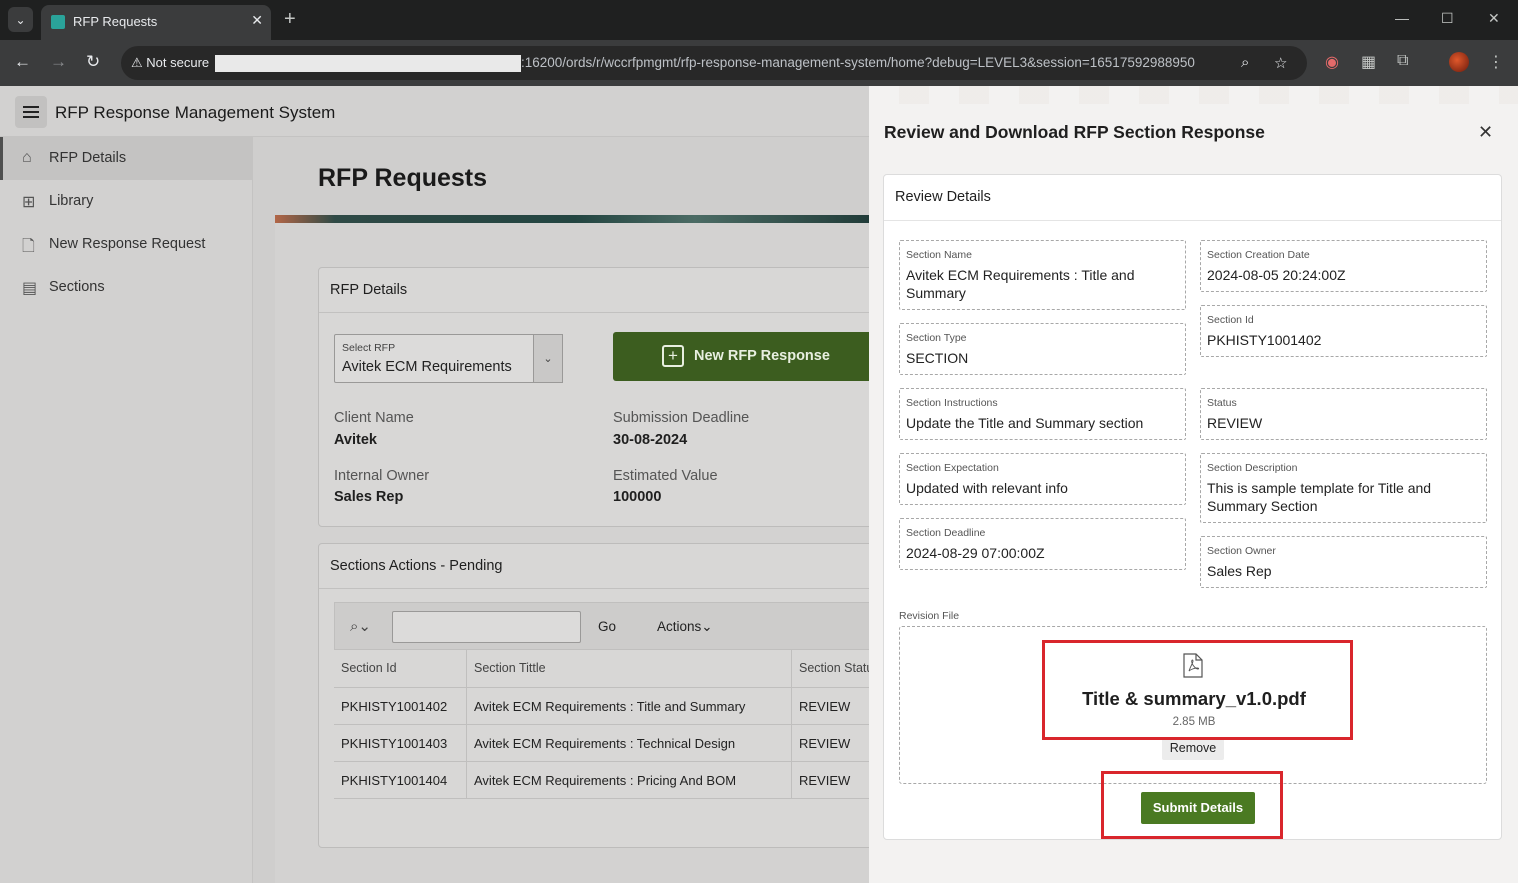  Describe the element at coordinates (126, 158) in the screenshot. I see `sidebar-item-rfp-details: ⌂ RFP Details` at that location.